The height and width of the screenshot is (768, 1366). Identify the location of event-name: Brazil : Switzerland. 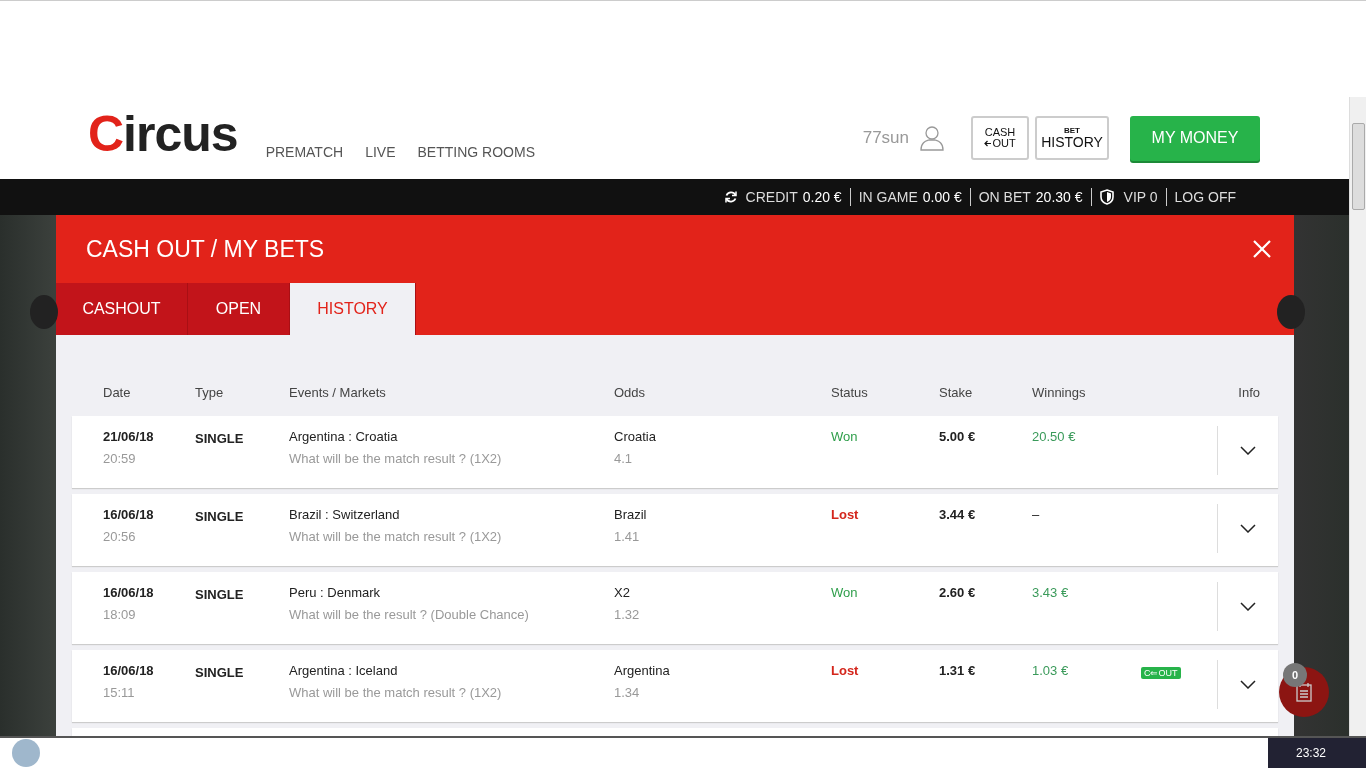
(345, 514).